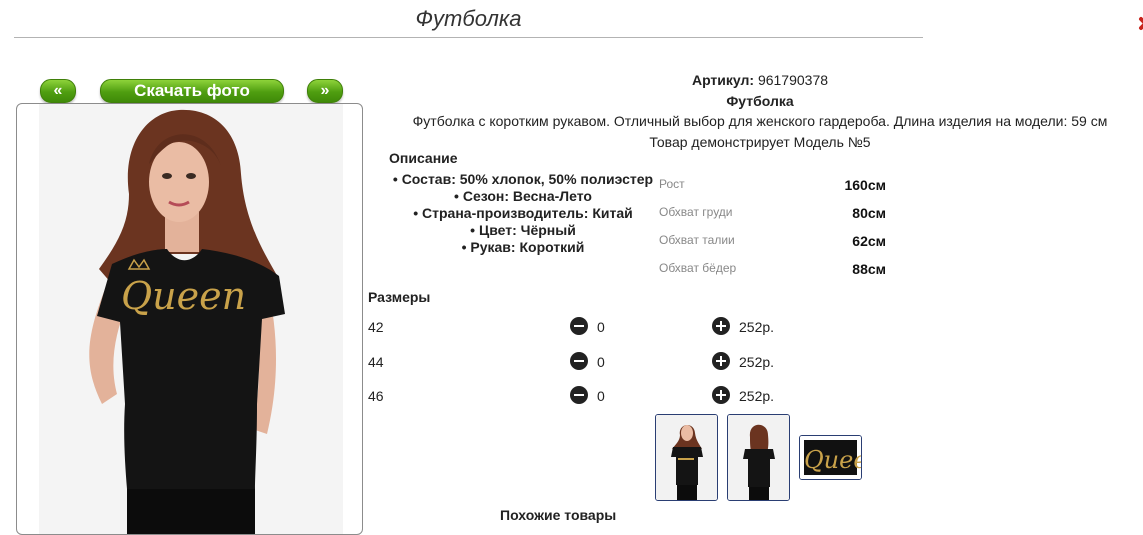 The width and height of the screenshot is (1143, 535). What do you see at coordinates (760, 101) in the screenshot?
I see `product-name: Футболка` at bounding box center [760, 101].